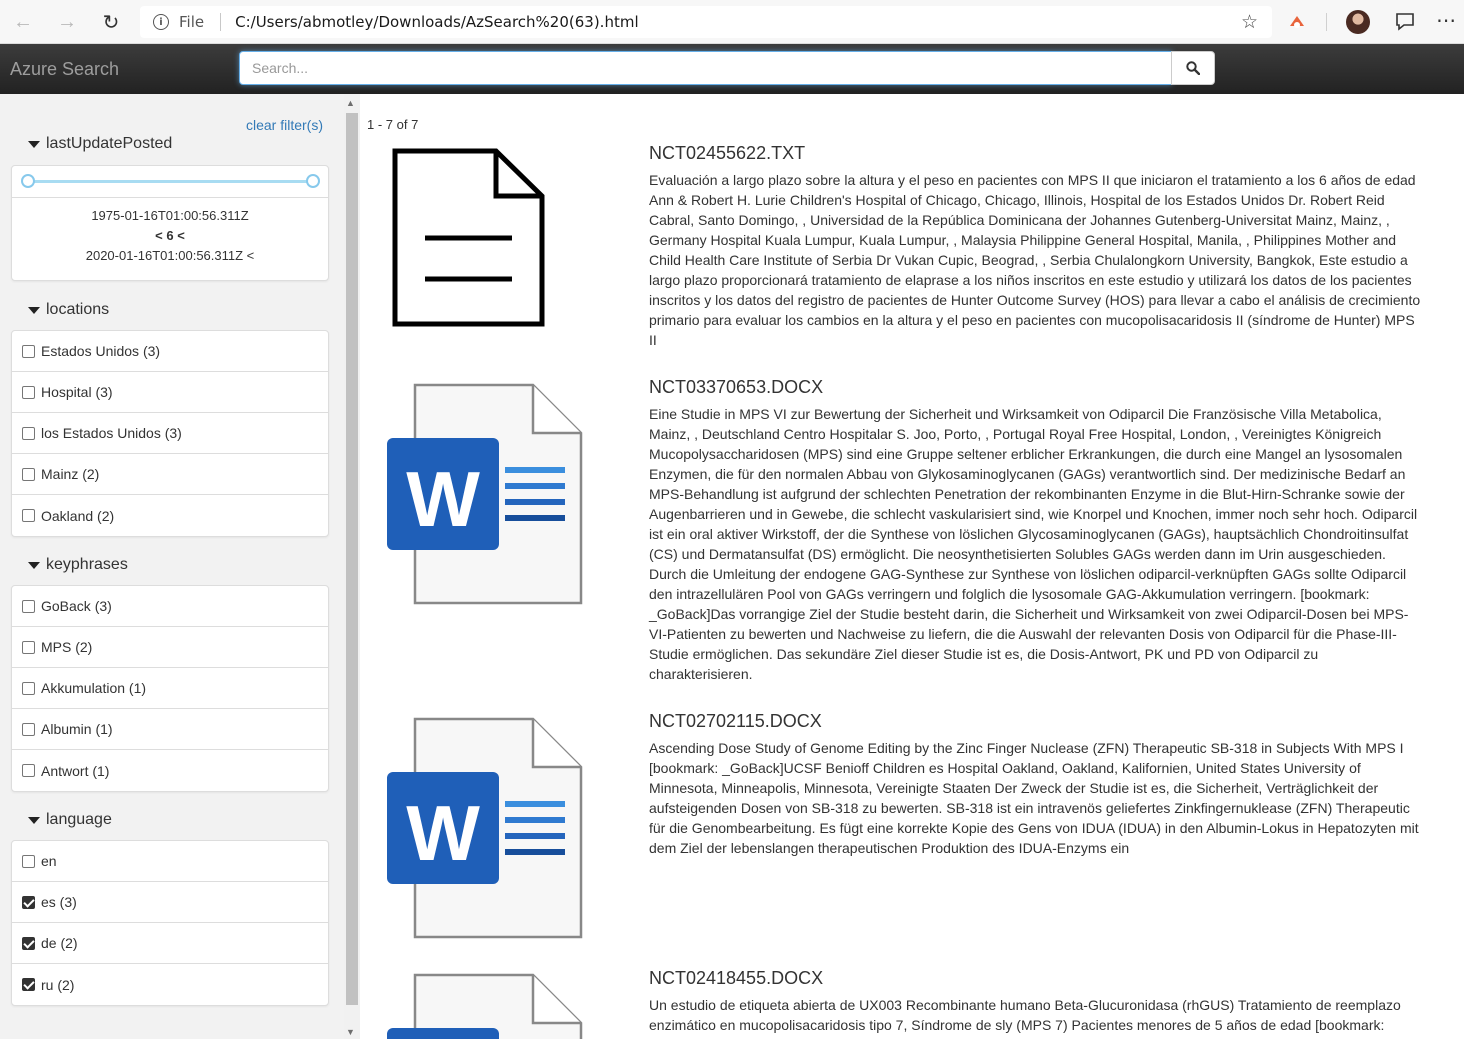 This screenshot has width=1464, height=1039. Describe the element at coordinates (23, 22) in the screenshot. I see `back-arrow-icon: ←` at that location.